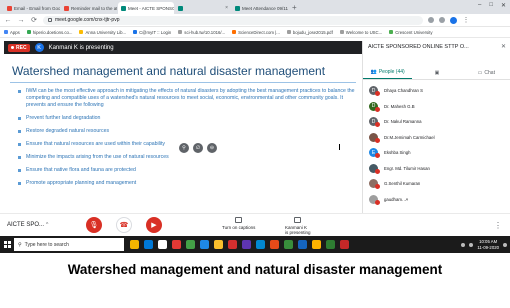  I want to click on camera-off-icon: ▶, so click(154, 225).